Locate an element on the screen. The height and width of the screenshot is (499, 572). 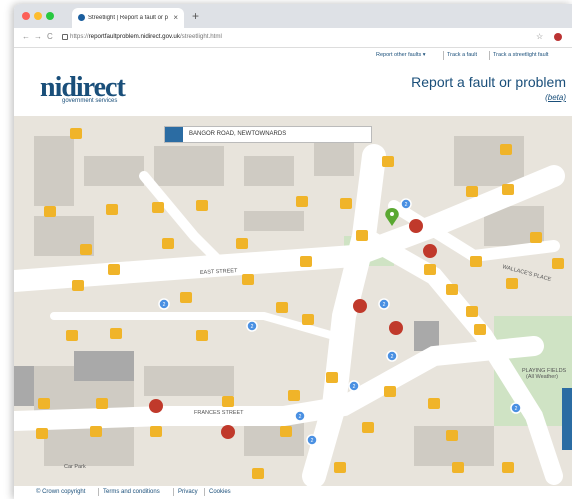
cookies-link: Cookies is located at coordinates (220, 492).